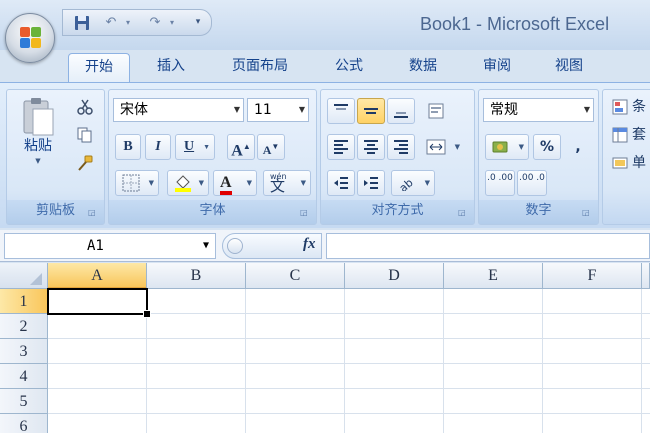 The height and width of the screenshot is (433, 650). Describe the element at coordinates (341, 183) in the screenshot. I see `decrease-indent-button` at that location.